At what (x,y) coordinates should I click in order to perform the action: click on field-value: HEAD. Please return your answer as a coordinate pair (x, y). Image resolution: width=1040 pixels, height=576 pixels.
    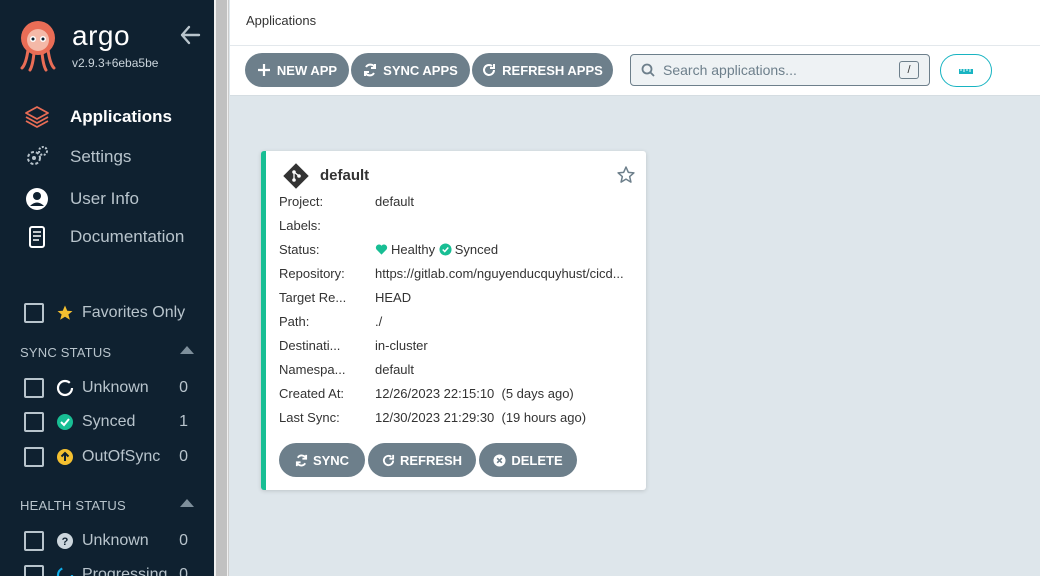
    Looking at the image, I should click on (393, 297).